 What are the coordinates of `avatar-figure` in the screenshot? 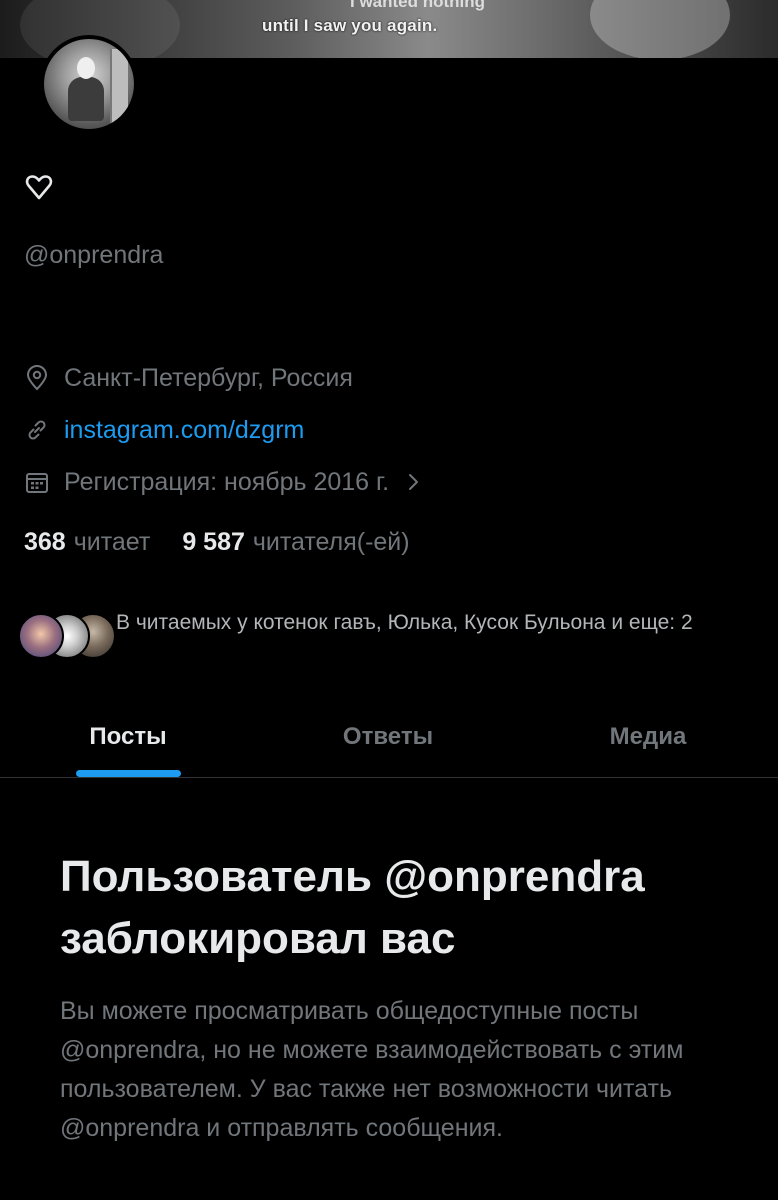 It's located at (86, 99).